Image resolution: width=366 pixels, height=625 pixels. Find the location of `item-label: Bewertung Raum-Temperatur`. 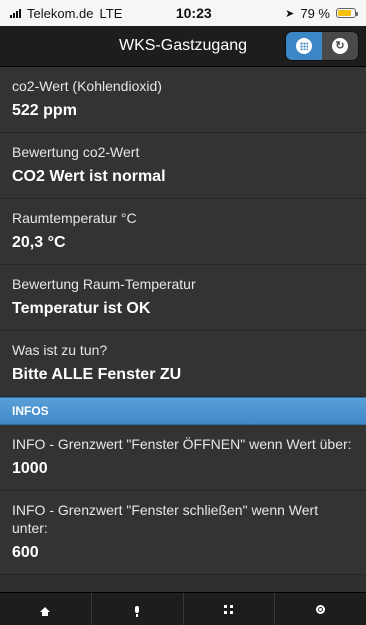

item-label: Bewertung Raum-Temperatur is located at coordinates (104, 284).